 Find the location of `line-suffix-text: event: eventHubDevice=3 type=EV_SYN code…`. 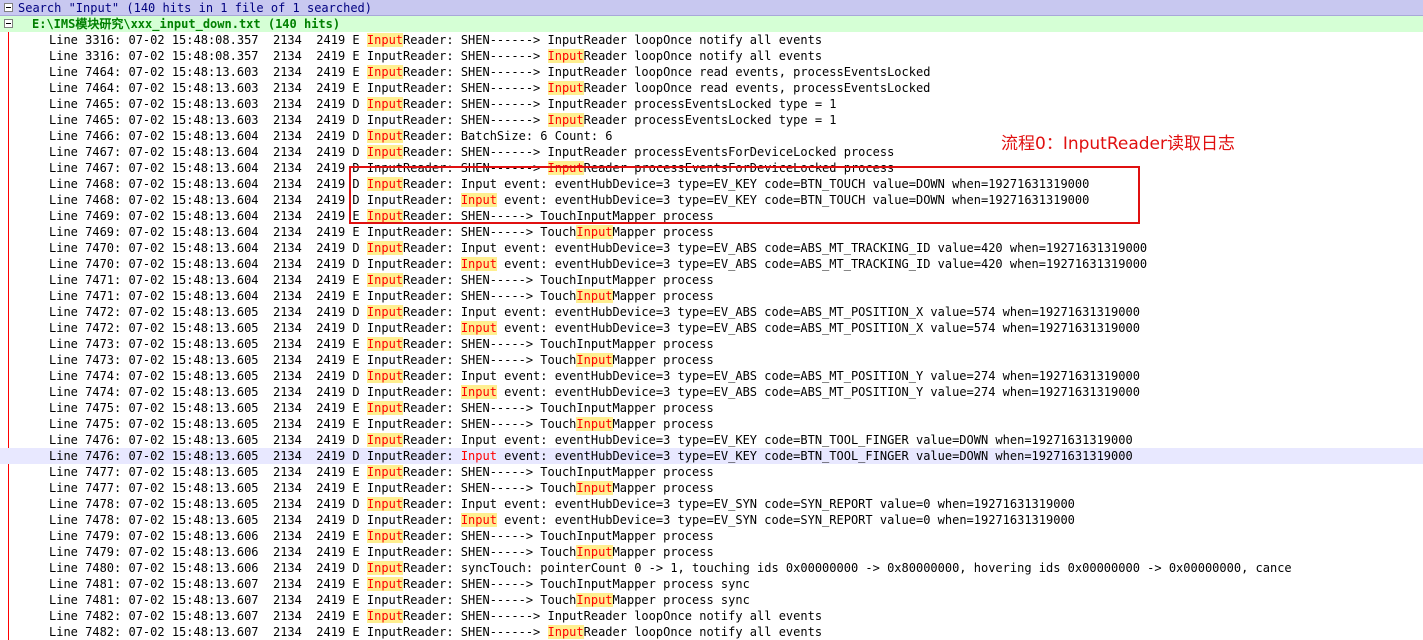

line-suffix-text: event: eventHubDevice=3 type=EV_SYN code… is located at coordinates (785, 520).